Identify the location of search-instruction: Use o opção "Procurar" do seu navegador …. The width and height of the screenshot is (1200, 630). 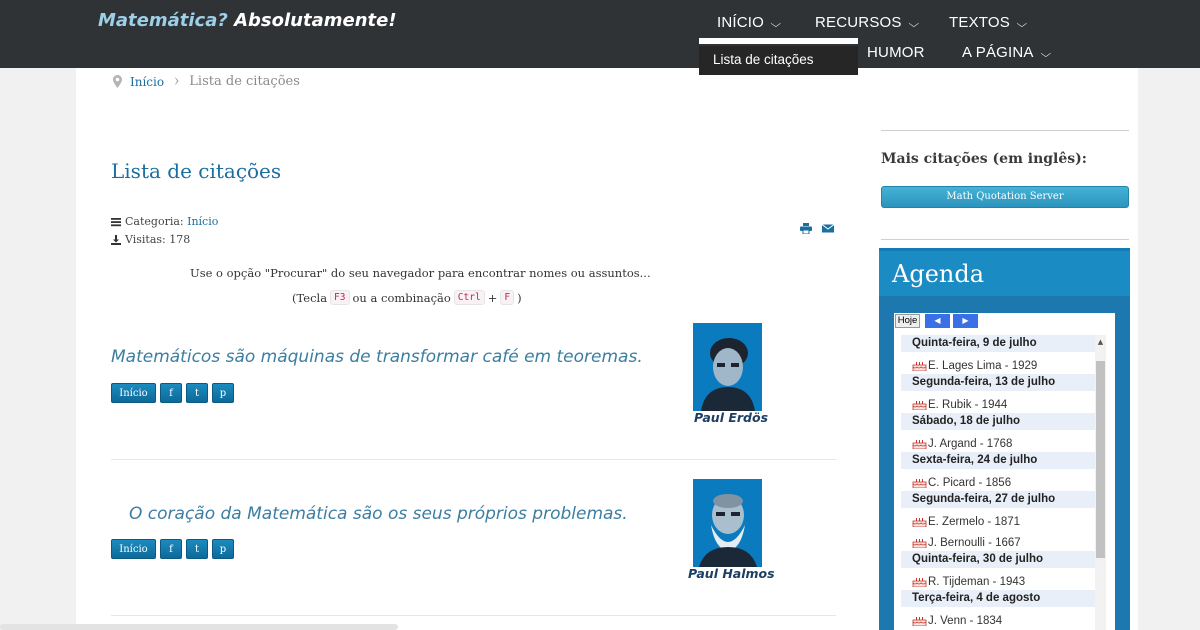
(420, 273).